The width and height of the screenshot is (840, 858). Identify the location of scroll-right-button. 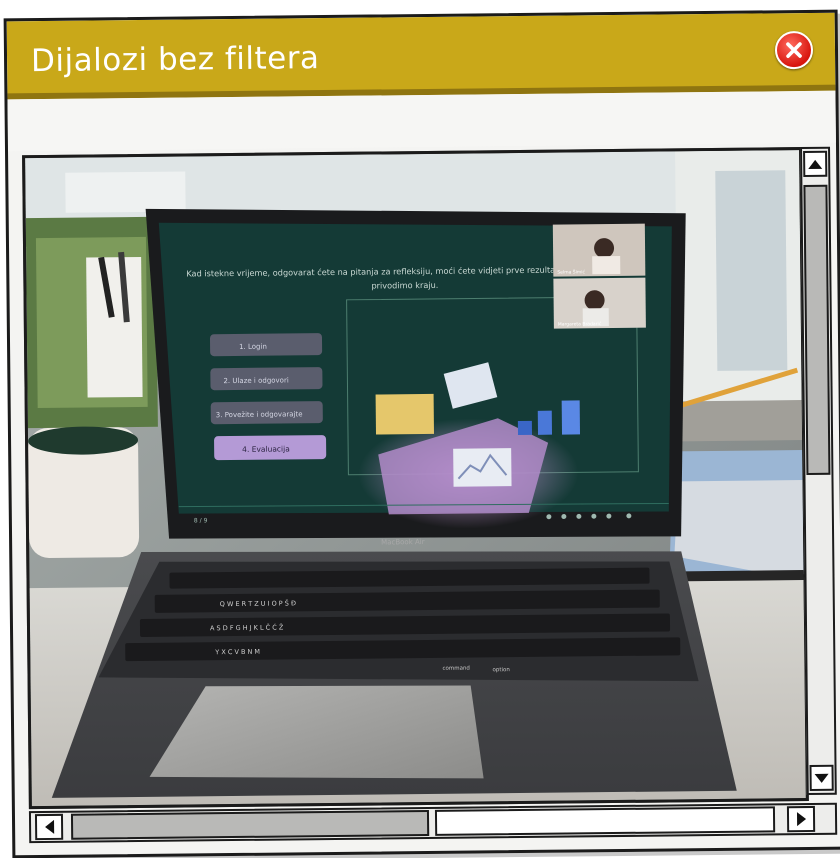
(801, 819).